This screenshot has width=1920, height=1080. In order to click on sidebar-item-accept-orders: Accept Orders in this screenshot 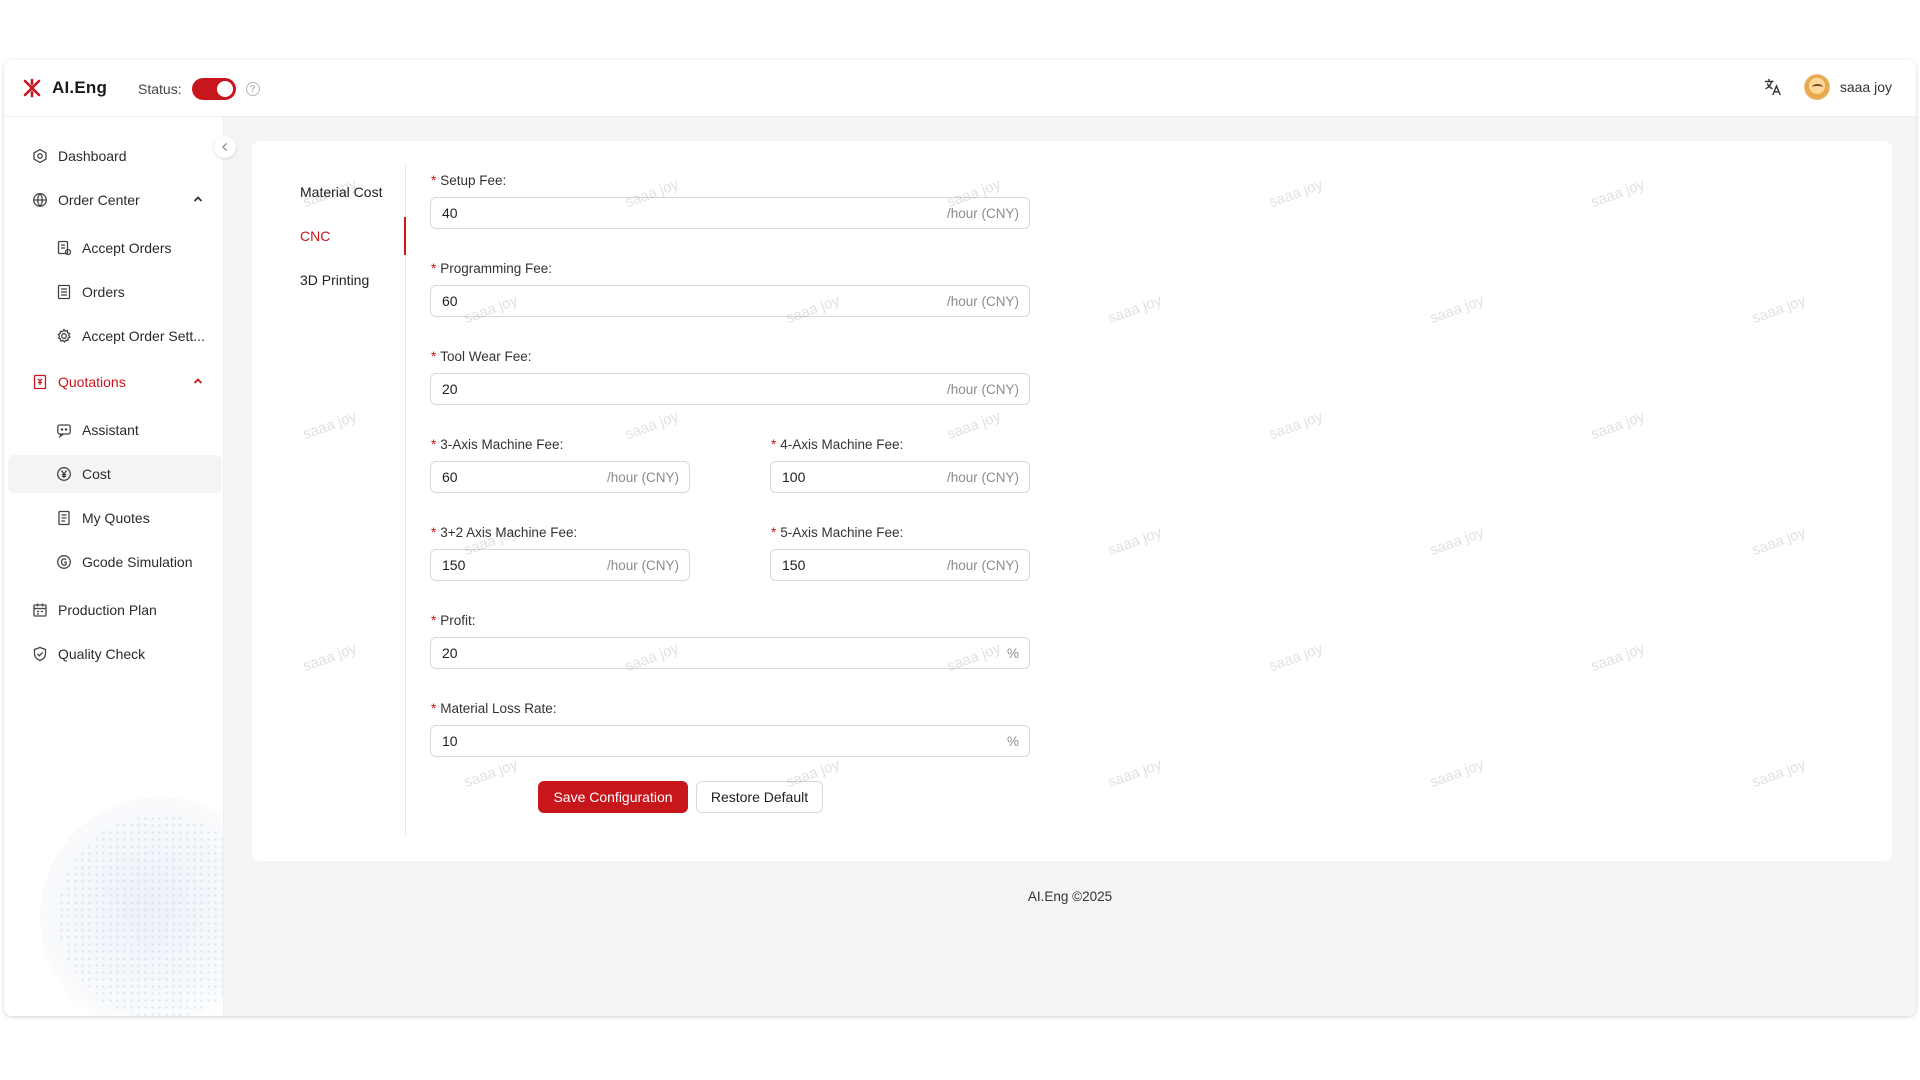, I will do `click(115, 248)`.